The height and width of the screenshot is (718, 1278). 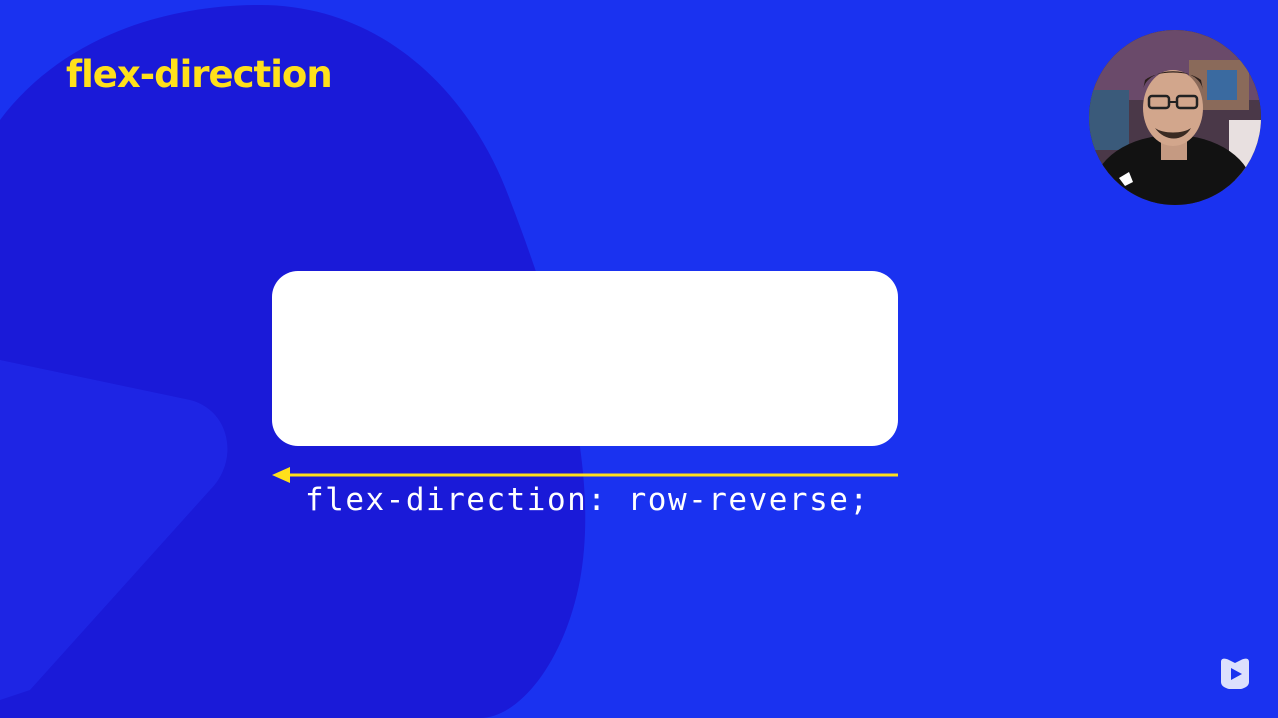 I want to click on flex-container-box, so click(x=585, y=358).